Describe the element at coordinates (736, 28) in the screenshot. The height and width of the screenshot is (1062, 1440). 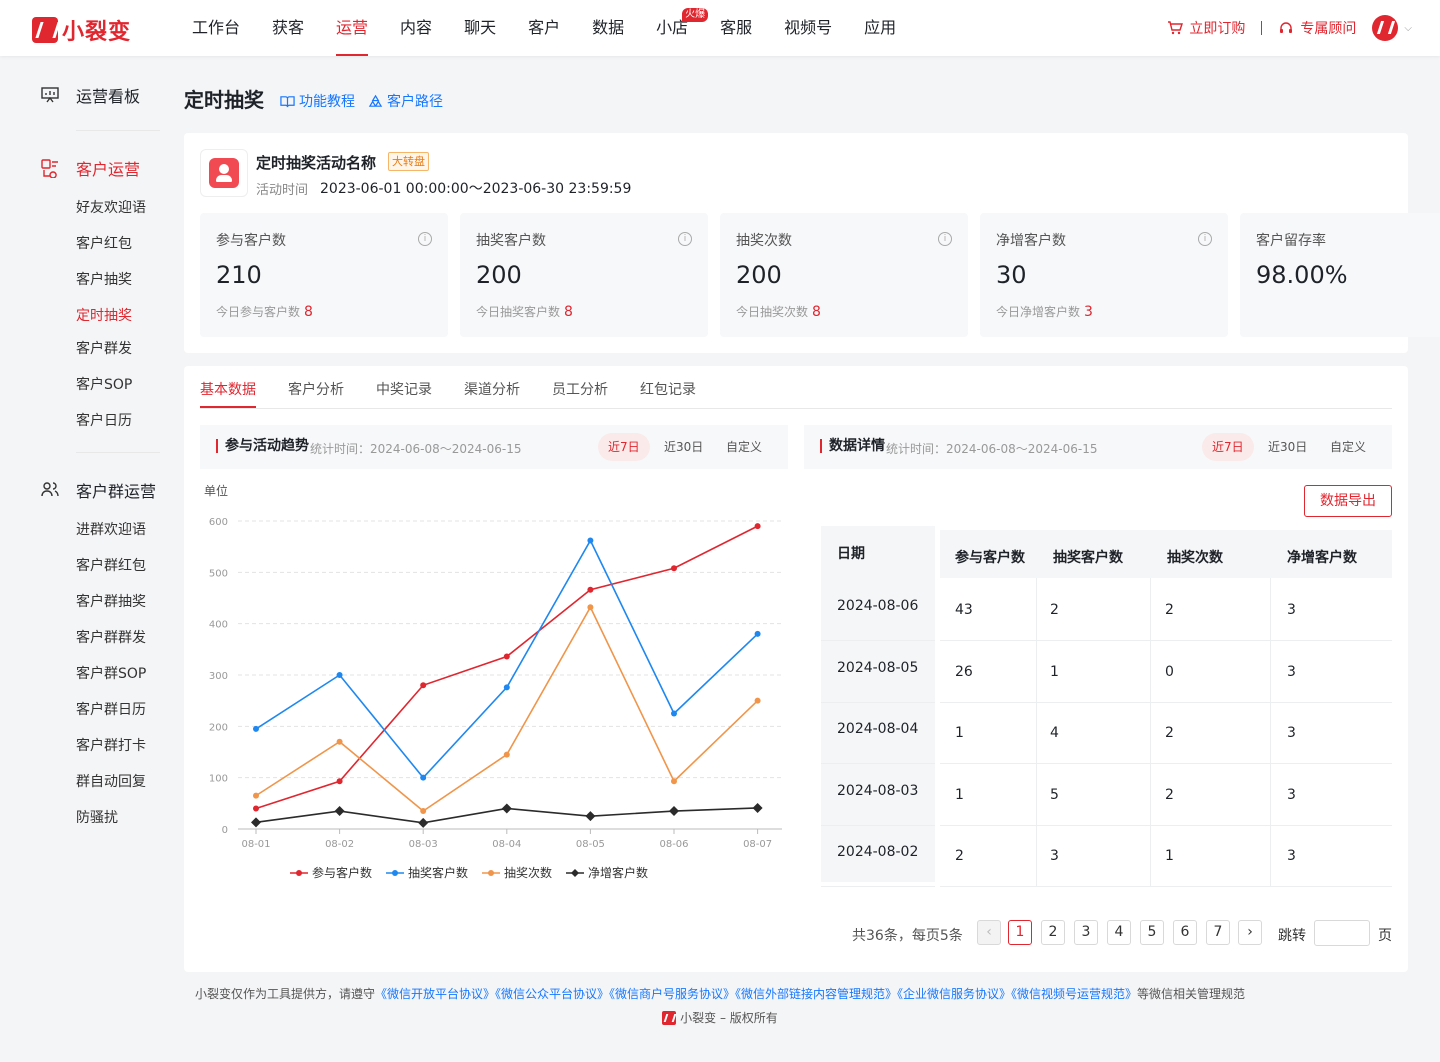
I see `nav-item-service: 客服` at that location.